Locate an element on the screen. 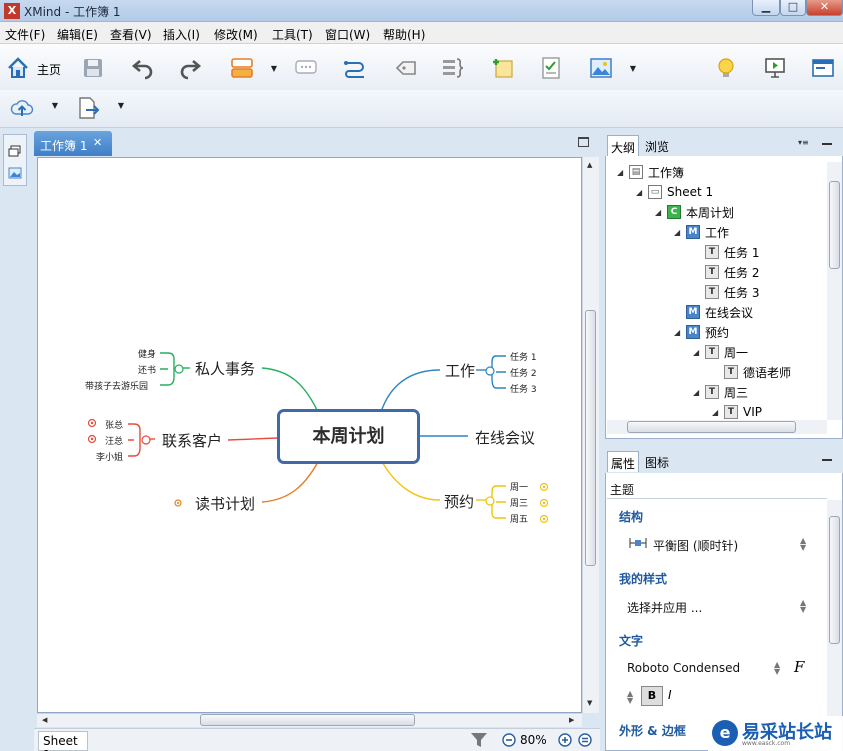 This screenshot has height=751, width=843. home-icon is located at coordinates (18, 68).